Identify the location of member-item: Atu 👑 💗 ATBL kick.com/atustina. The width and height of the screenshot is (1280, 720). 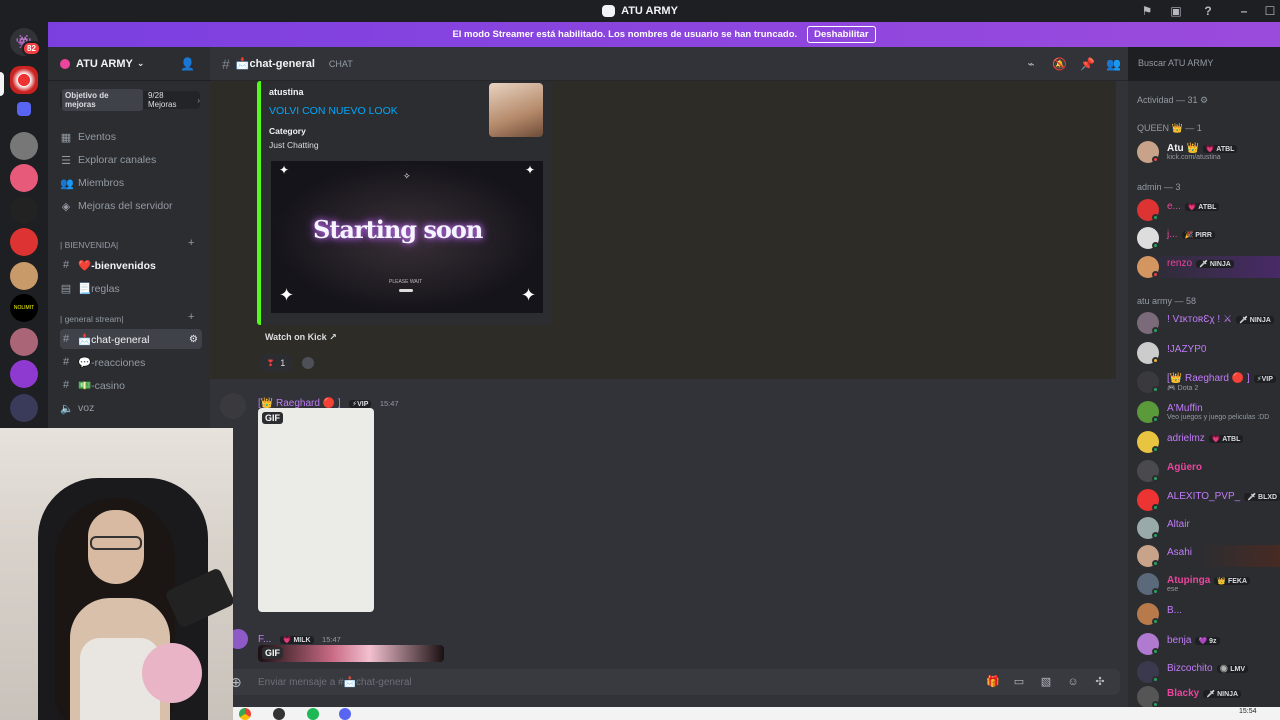
(1208, 152).